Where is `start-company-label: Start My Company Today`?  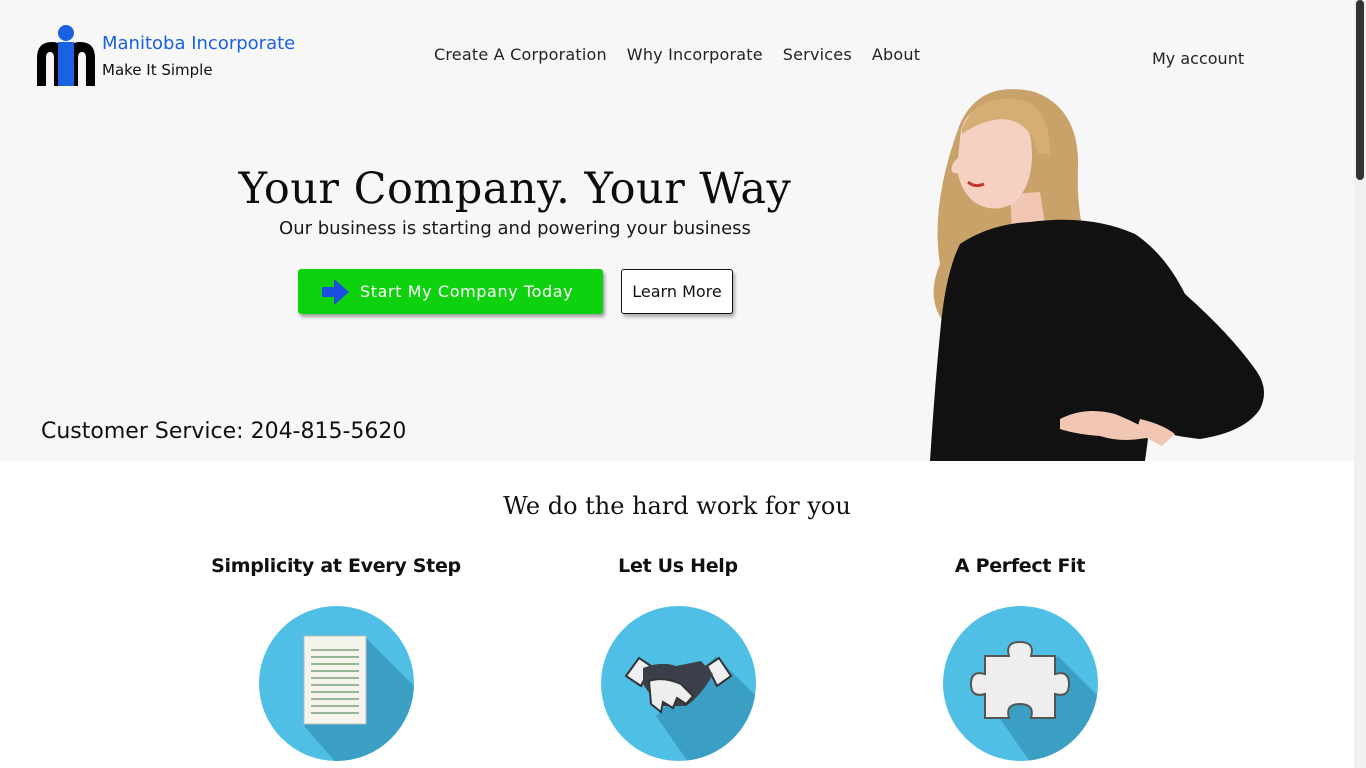
start-company-label: Start My Company Today is located at coordinates (467, 291).